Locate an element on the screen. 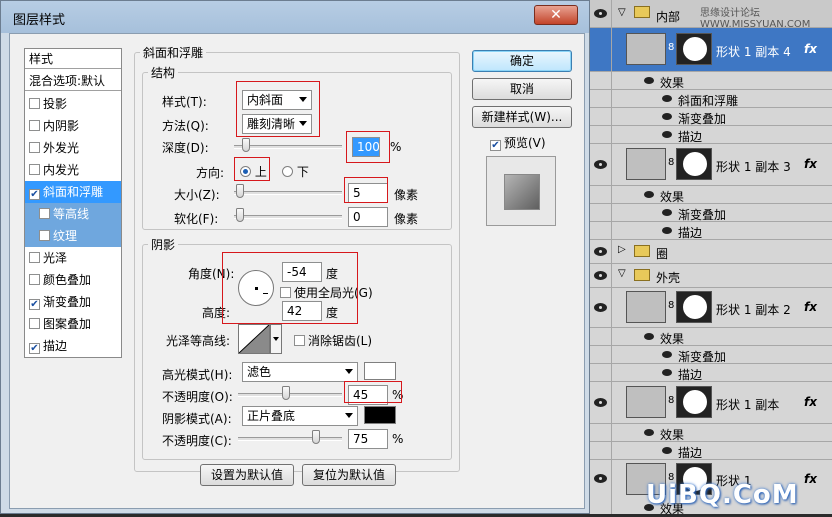 This screenshot has width=832, height=517. layer-group-inner: ▽ 内部 思缘设计论坛 WWW.MISSYUAN.COM is located at coordinates (711, 15).